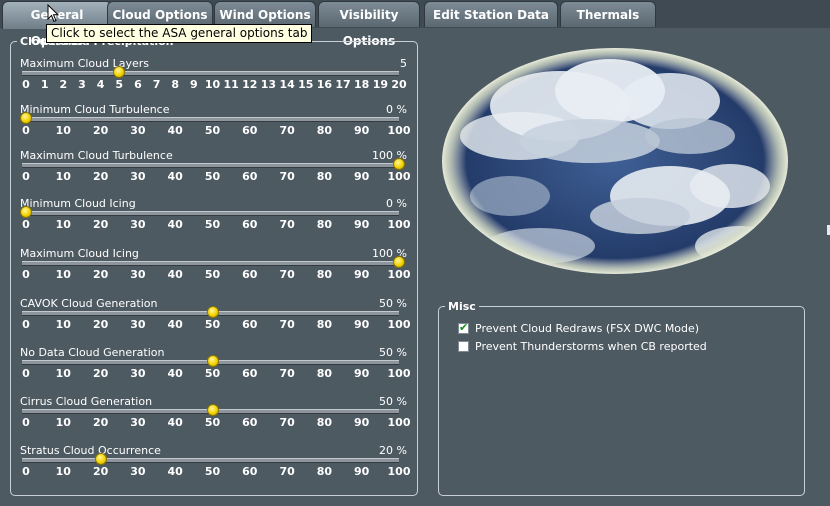  Describe the element at coordinates (369, 24) in the screenshot. I see `tab-visibility-options: Visibility Options` at that location.